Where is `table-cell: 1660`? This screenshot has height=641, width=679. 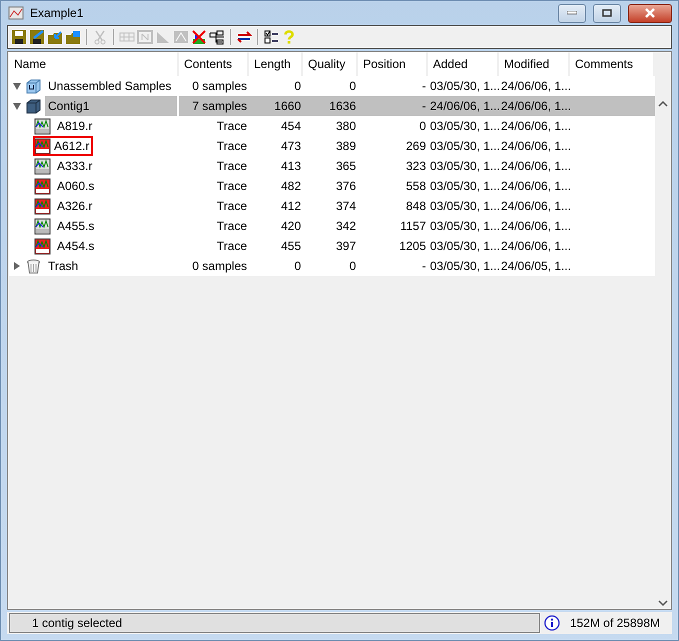 table-cell: 1660 is located at coordinates (276, 106).